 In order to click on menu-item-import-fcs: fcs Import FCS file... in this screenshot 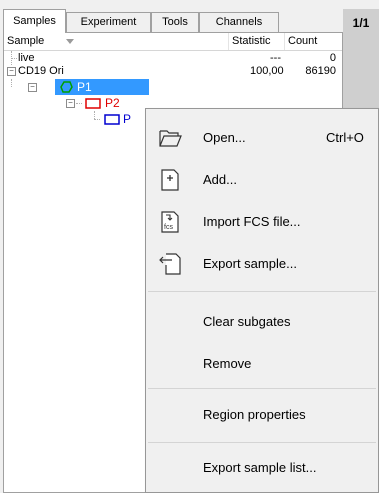, I will do `click(262, 222)`.